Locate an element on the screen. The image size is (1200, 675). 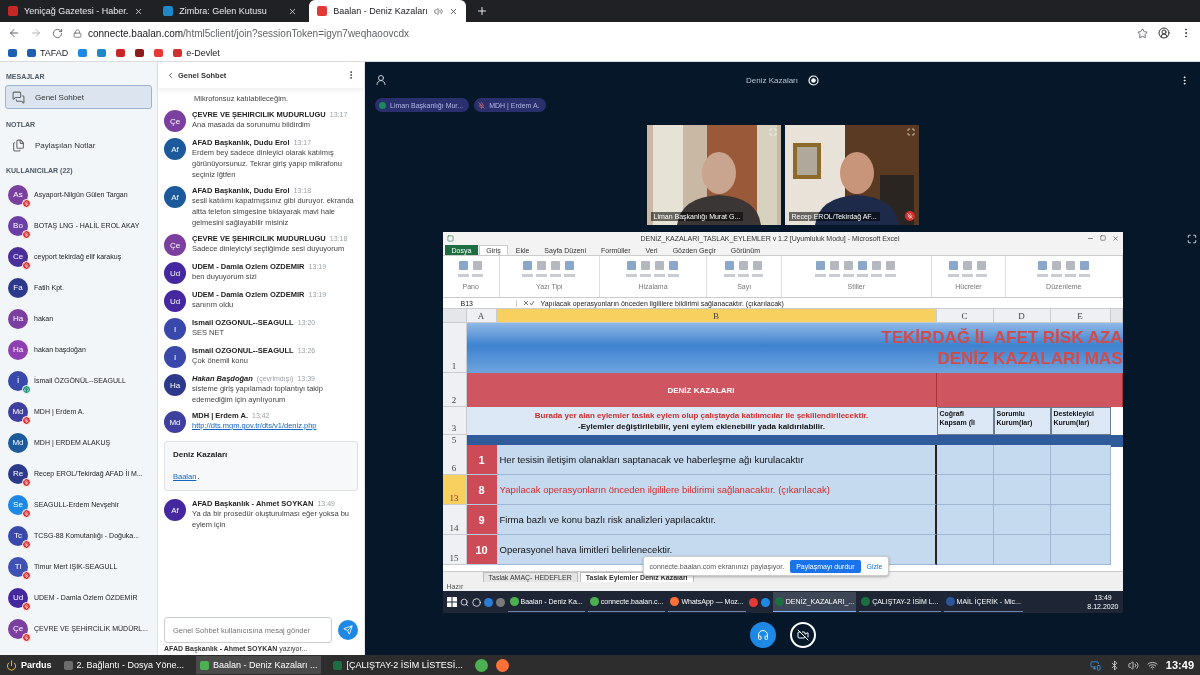
user-avatar: Se is located at coordinates (18, 504).